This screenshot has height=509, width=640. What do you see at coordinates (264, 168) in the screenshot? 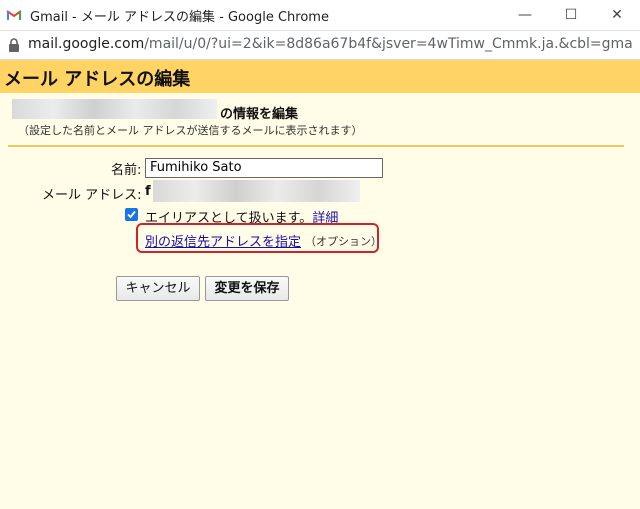
I see `name-input: Fumihiko Sato` at bounding box center [264, 168].